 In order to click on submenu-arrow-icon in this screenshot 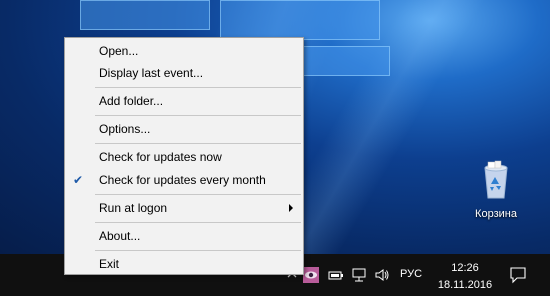, I will do `click(291, 208)`.